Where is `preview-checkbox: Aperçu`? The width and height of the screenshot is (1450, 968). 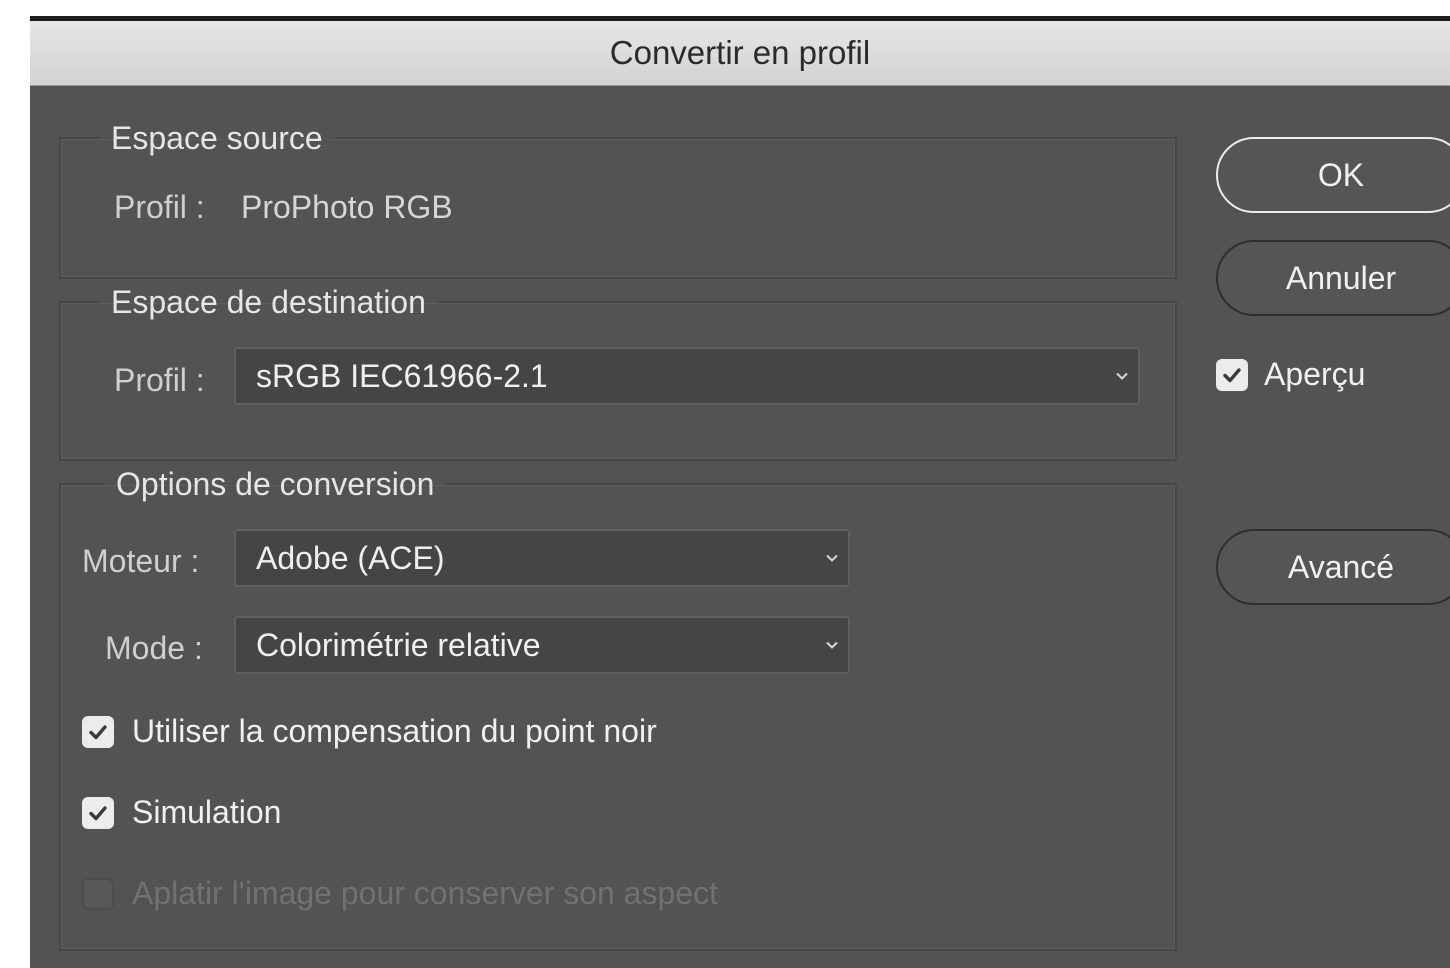 preview-checkbox: Aperçu is located at coordinates (1290, 374).